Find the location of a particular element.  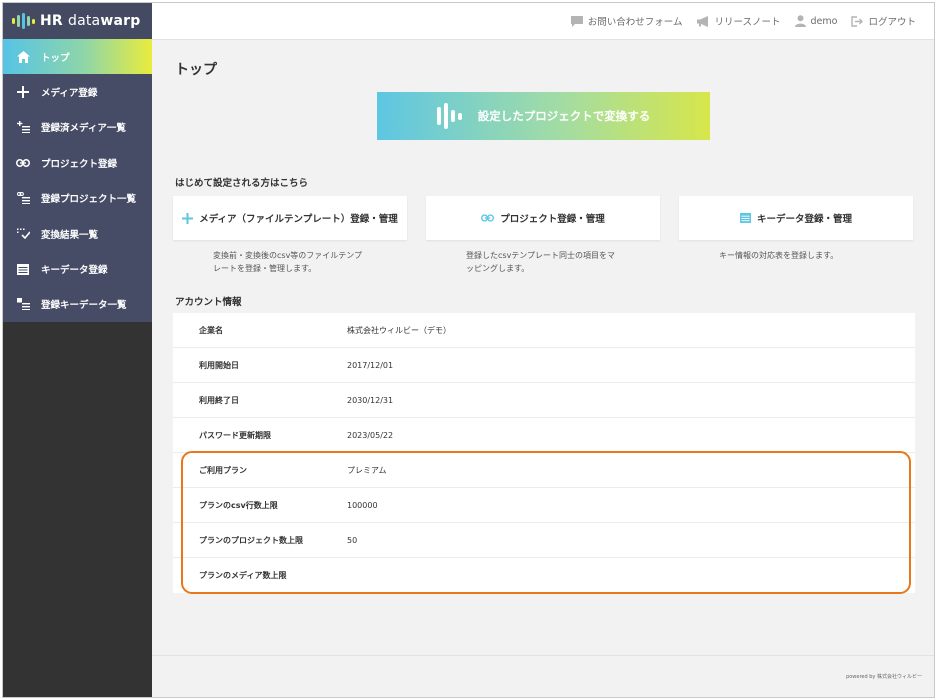

first-time-heading: はじめて設定される方はこちら is located at coordinates (242, 183).